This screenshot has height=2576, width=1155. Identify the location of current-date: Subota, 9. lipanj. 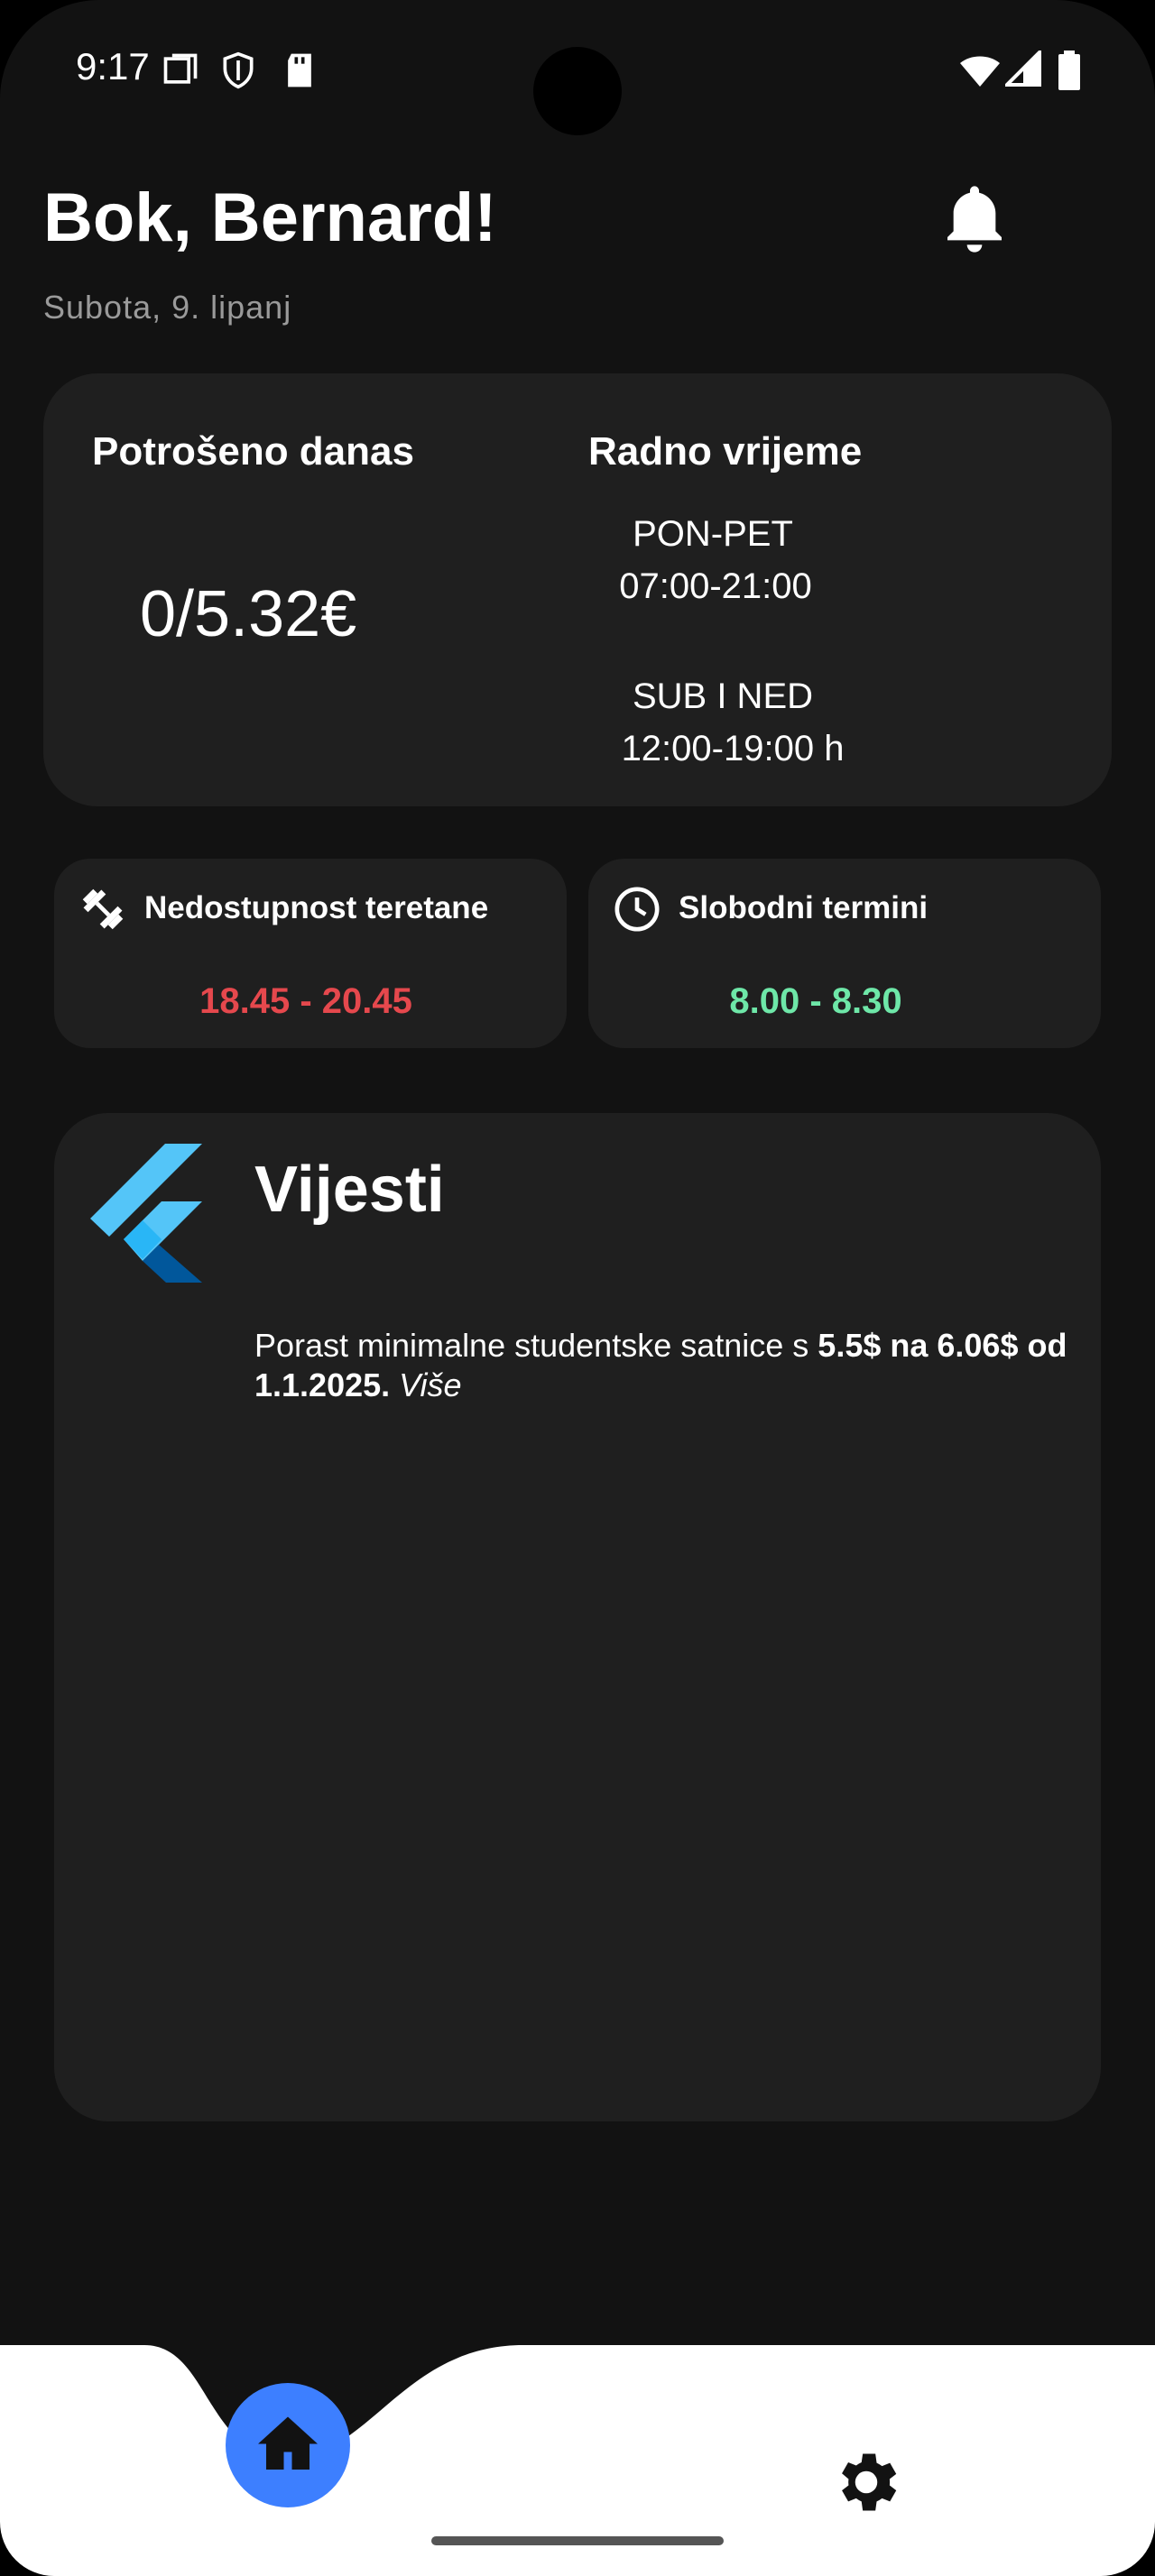
(167, 307).